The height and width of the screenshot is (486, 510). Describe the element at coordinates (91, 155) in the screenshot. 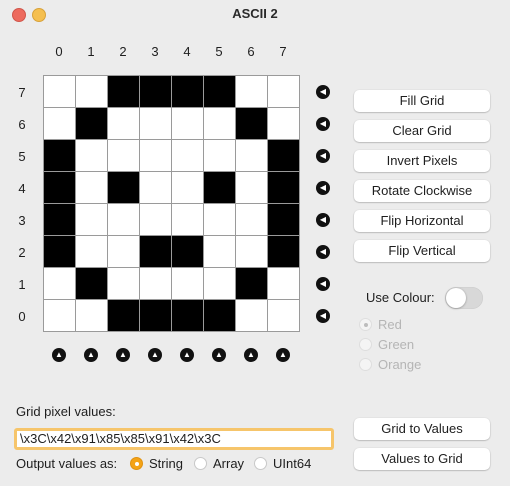

I see `pixel-cell-r5-c1` at that location.